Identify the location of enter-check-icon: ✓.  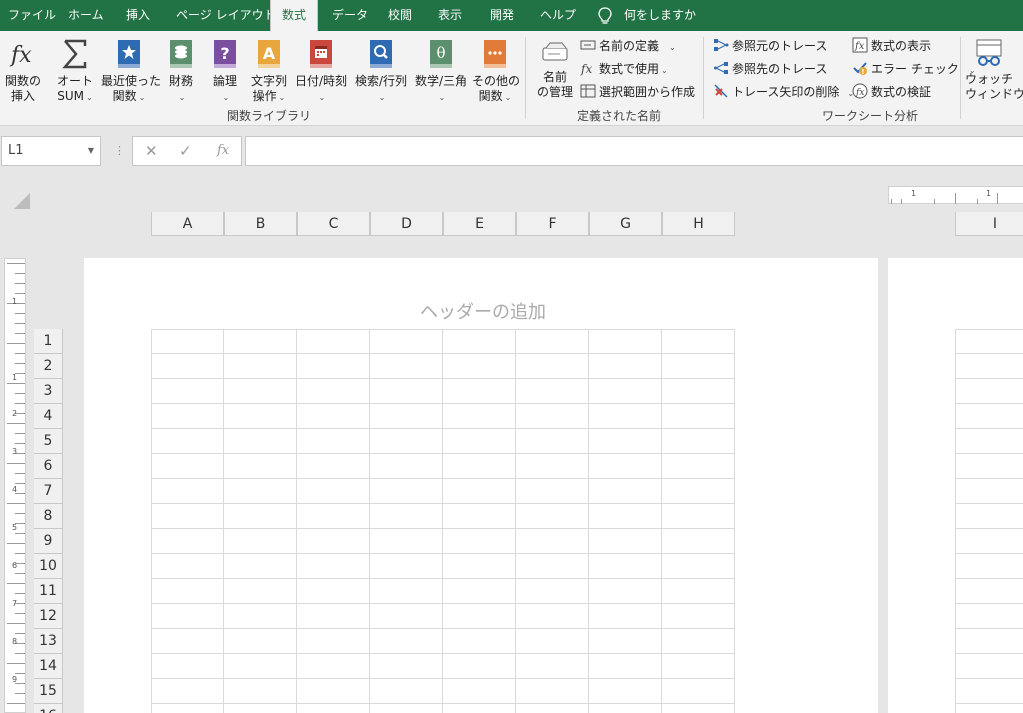
(185, 151).